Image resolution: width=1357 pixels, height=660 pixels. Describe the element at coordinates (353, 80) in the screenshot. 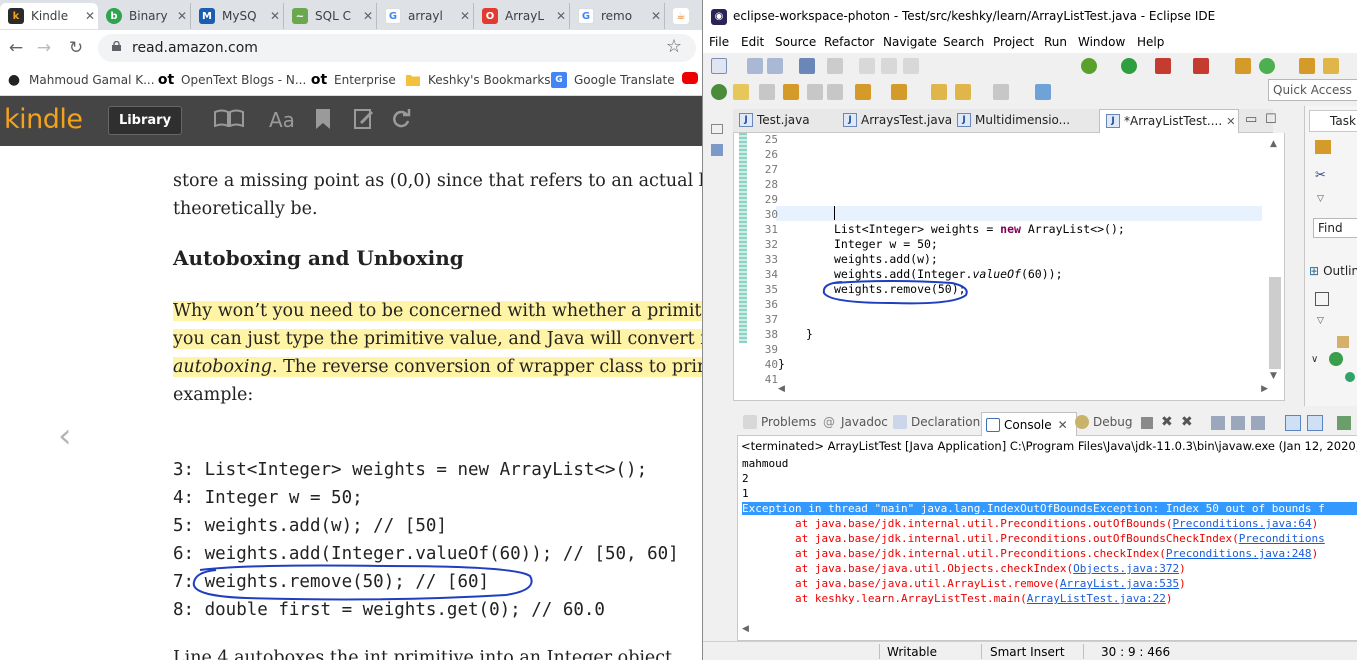

I see `bookmark-enterprise: ot Enterprise` at that location.